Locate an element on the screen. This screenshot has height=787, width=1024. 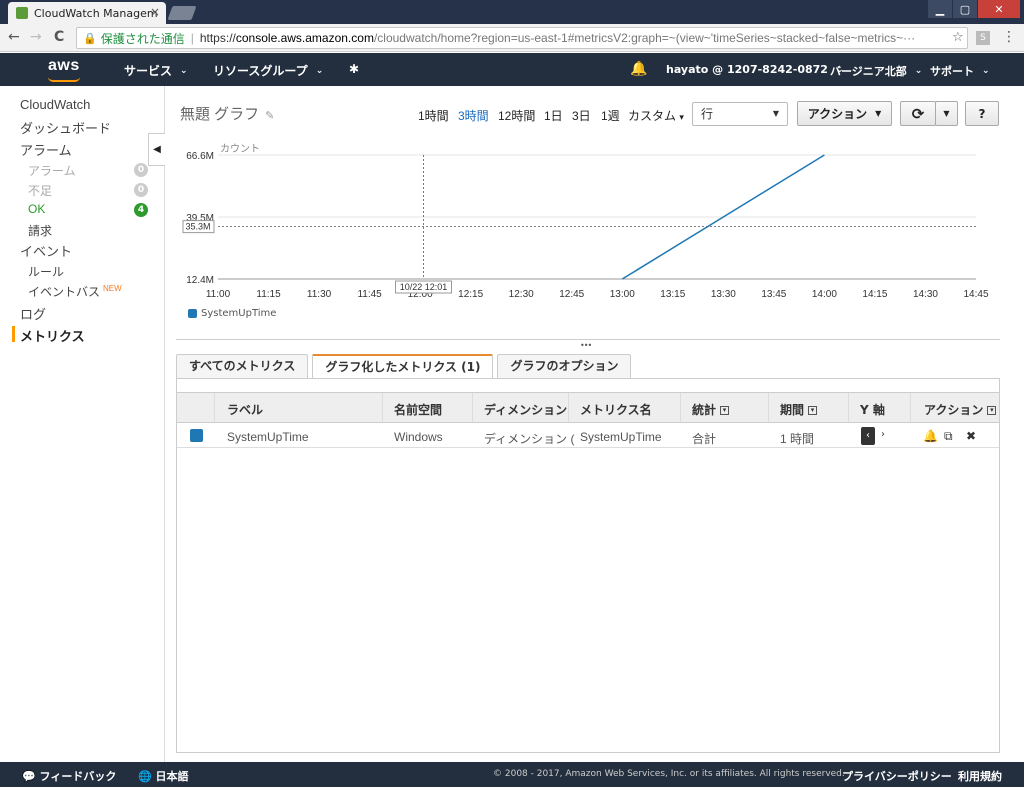
range-12h: 12時間 is located at coordinates (516, 115).